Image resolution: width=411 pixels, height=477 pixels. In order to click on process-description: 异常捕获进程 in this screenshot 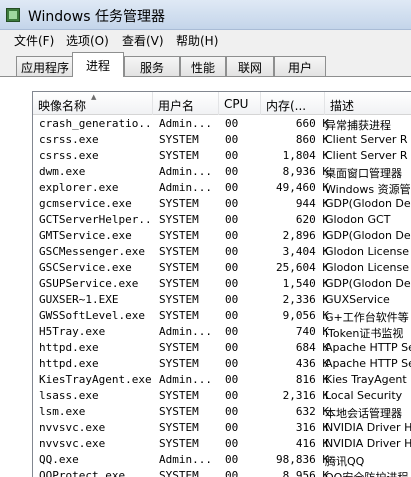, I will do `click(358, 125)`.